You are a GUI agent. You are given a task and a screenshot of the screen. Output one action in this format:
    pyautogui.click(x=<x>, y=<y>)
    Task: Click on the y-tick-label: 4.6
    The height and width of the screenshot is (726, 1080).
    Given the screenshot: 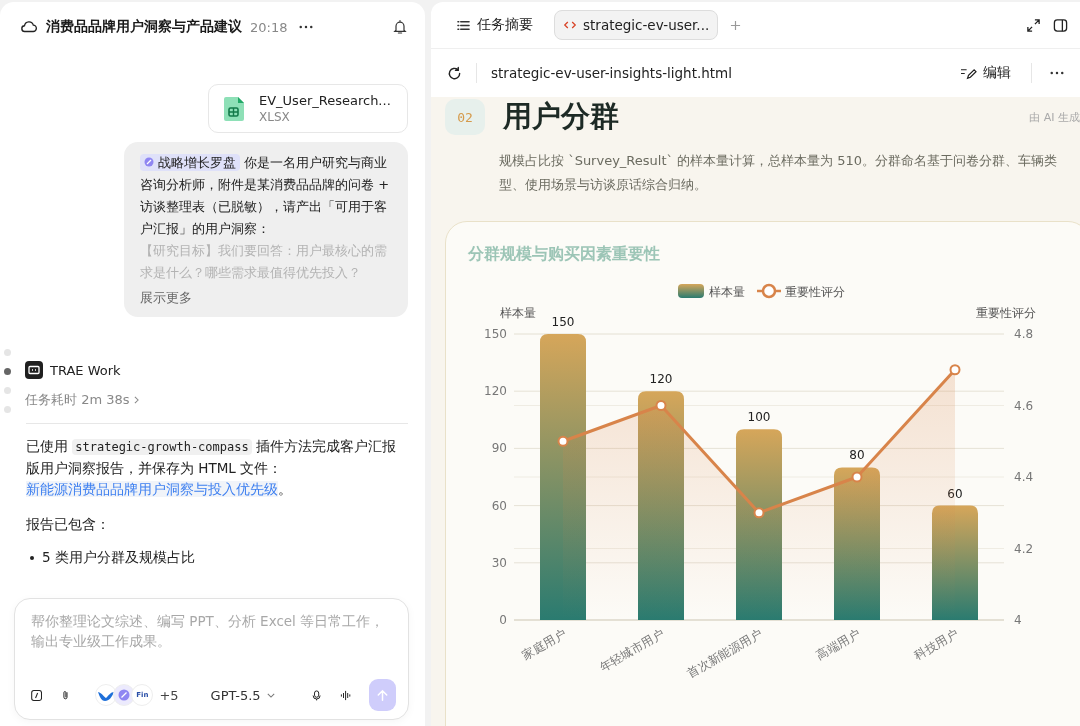 What is the action you would take?
    pyautogui.click(x=1024, y=405)
    